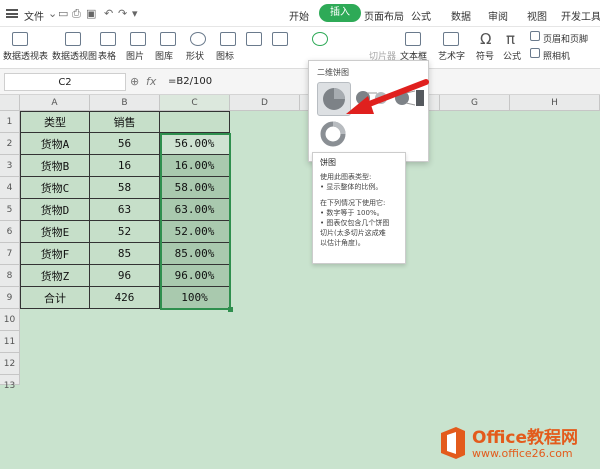 The height and width of the screenshot is (469, 600). What do you see at coordinates (475, 103) in the screenshot?
I see `column-header-g: G` at bounding box center [475, 103].